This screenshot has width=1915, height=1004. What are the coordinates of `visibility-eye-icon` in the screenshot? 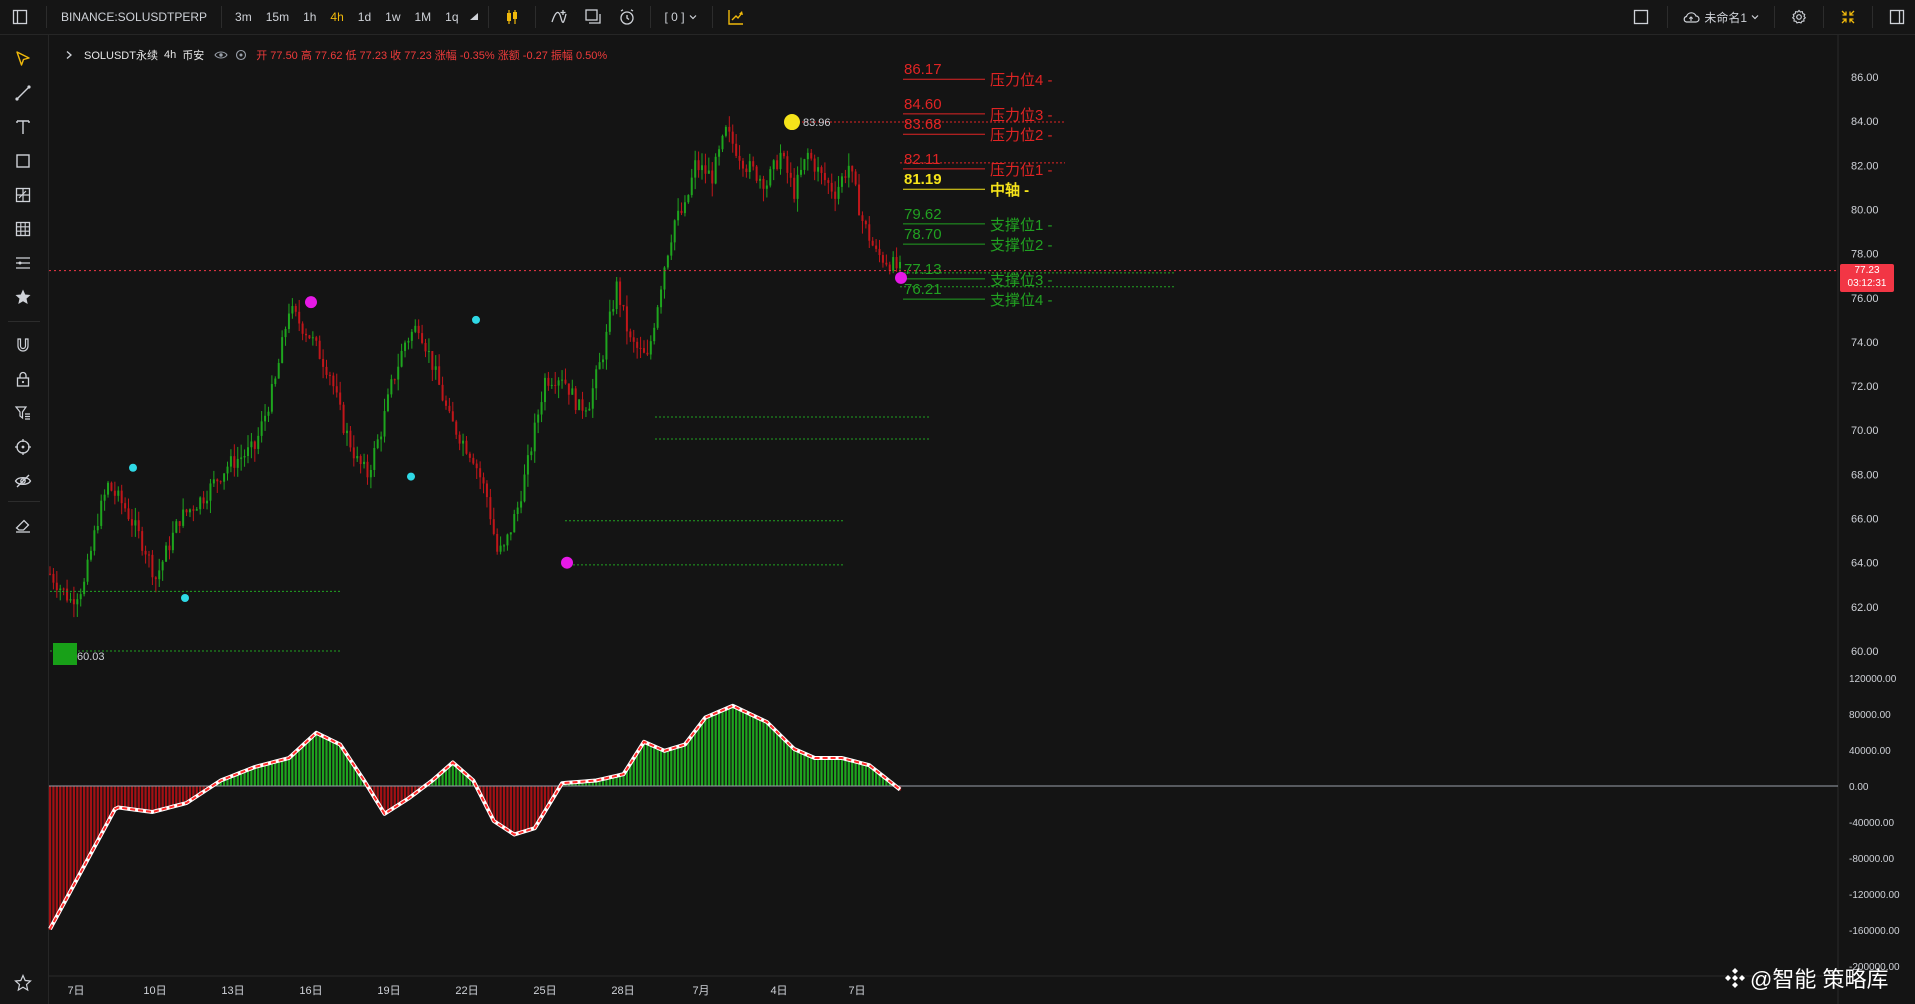 It's located at (221, 55).